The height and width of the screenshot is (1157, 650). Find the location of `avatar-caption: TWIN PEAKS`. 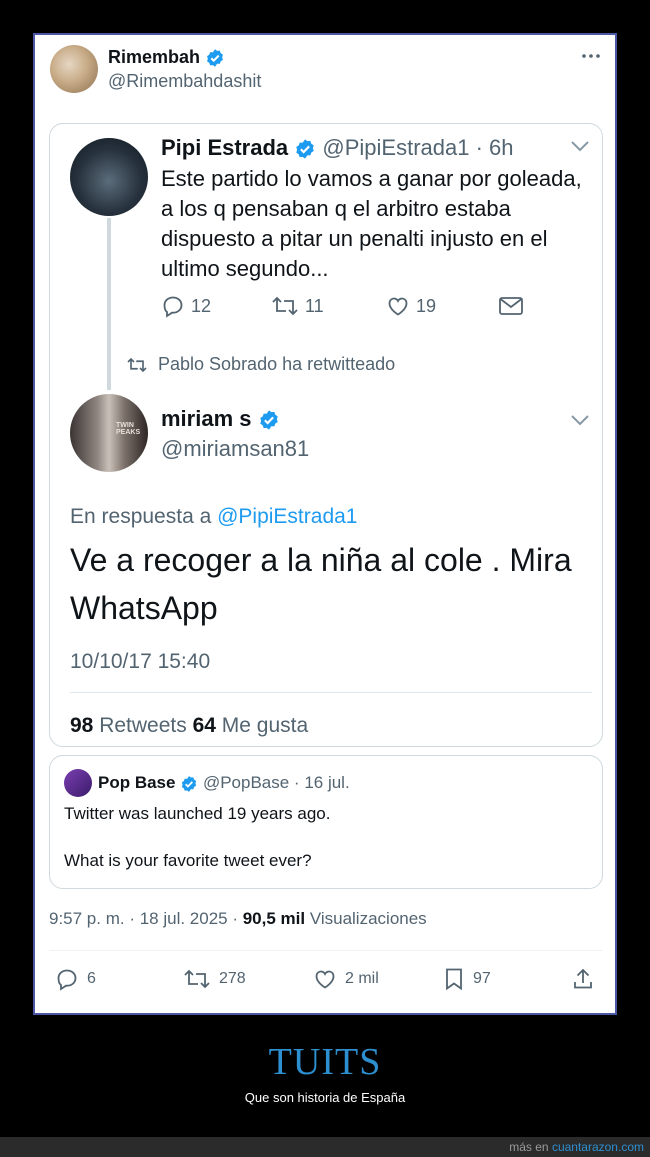

avatar-caption: TWIN PEAKS is located at coordinates (128, 429).